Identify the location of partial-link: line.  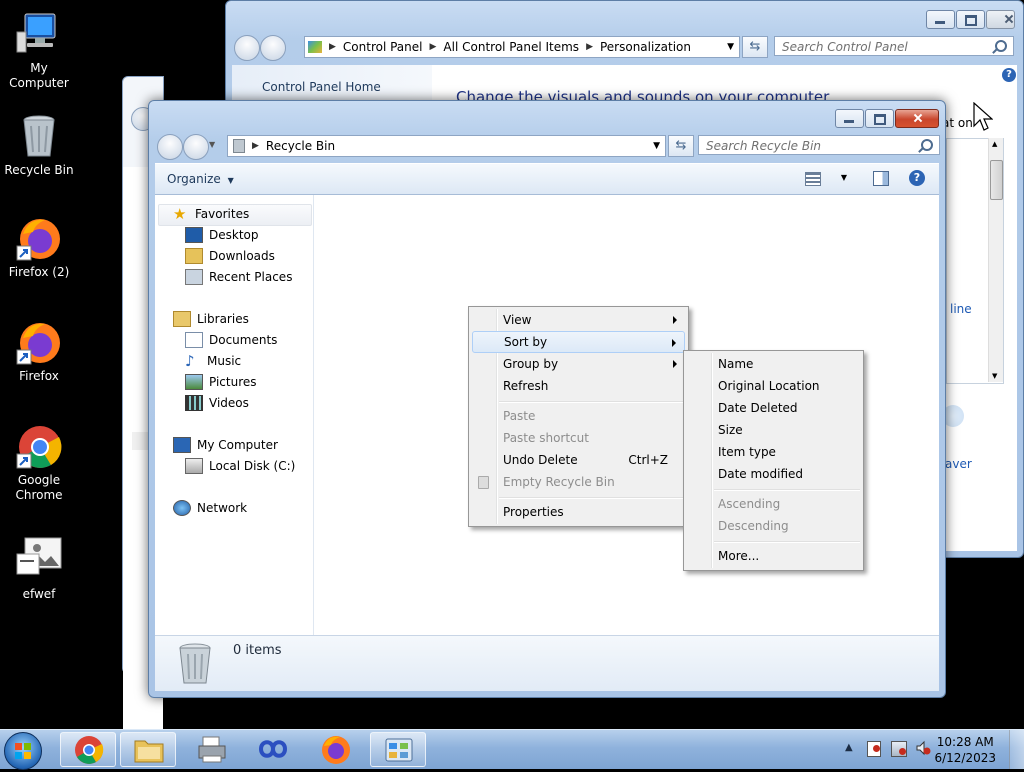
(961, 309).